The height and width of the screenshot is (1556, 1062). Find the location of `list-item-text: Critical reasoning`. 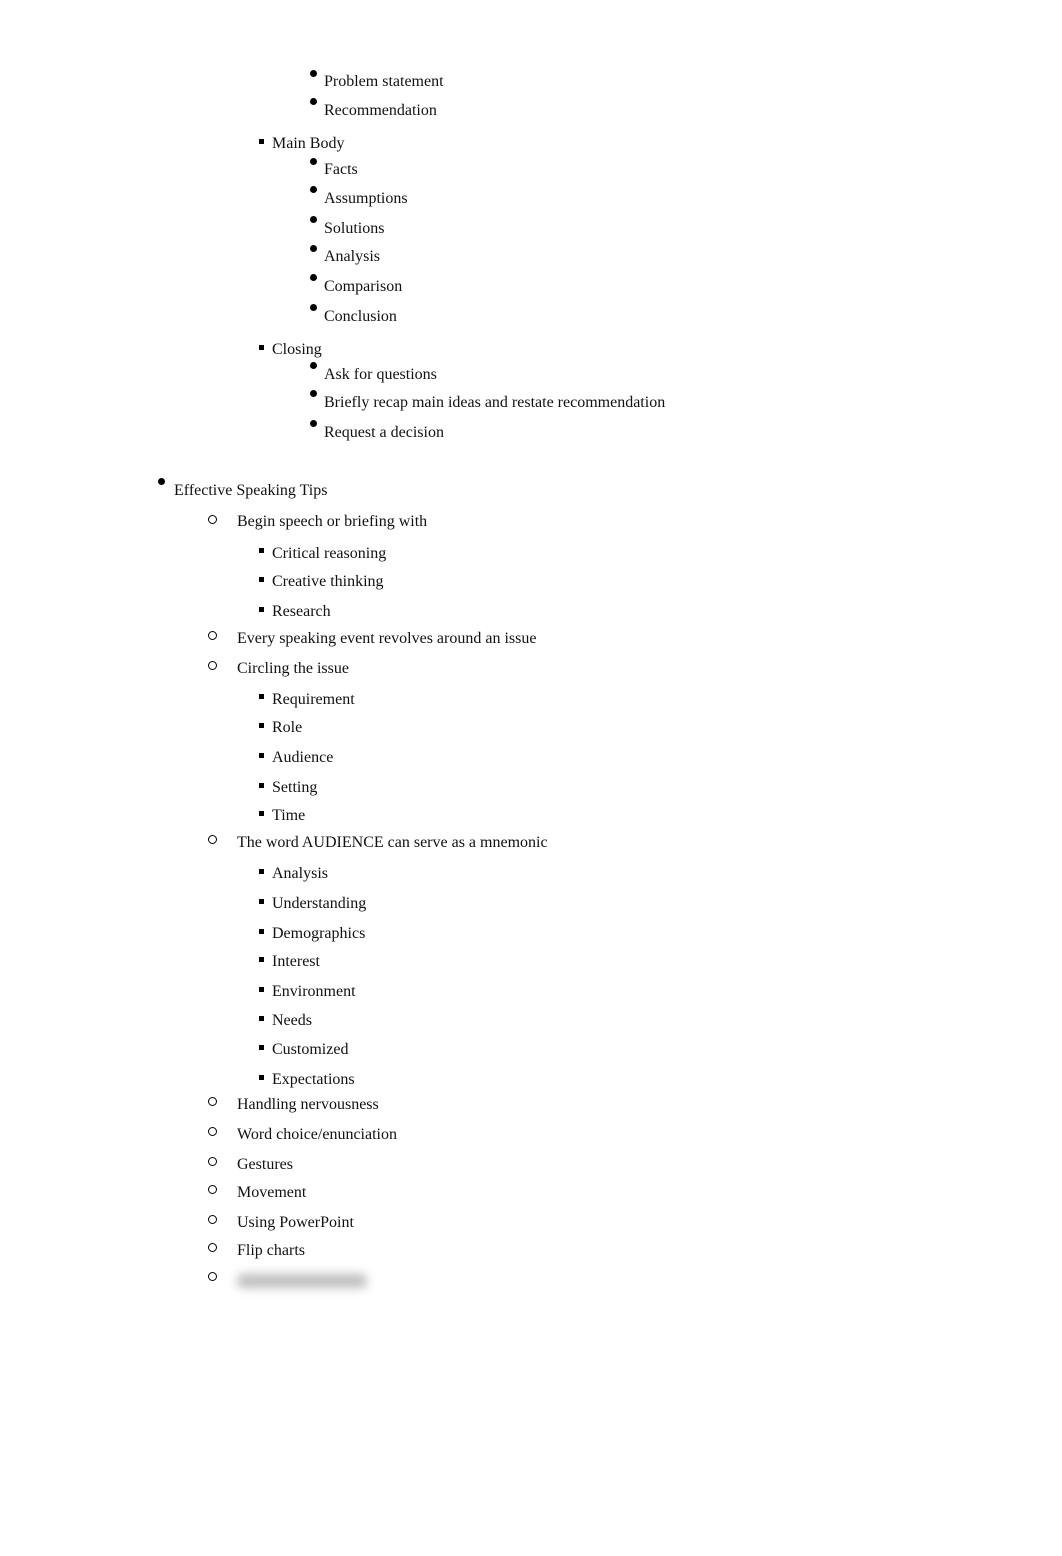

list-item-text: Critical reasoning is located at coordinates (329, 553).